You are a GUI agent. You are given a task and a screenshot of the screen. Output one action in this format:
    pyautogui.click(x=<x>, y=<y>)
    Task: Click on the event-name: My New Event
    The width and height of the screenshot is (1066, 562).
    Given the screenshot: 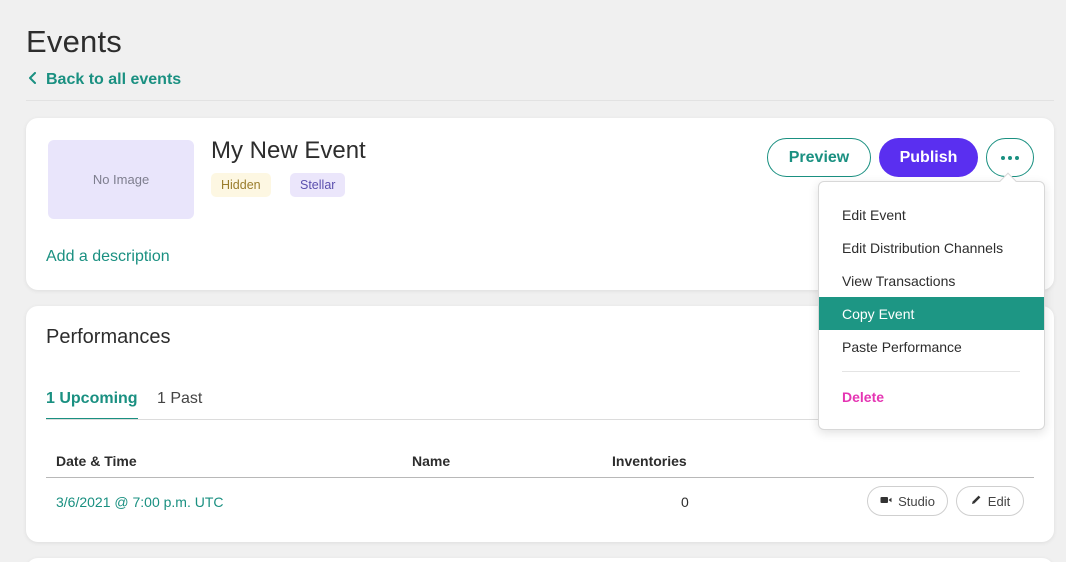 What is the action you would take?
    pyautogui.click(x=288, y=150)
    